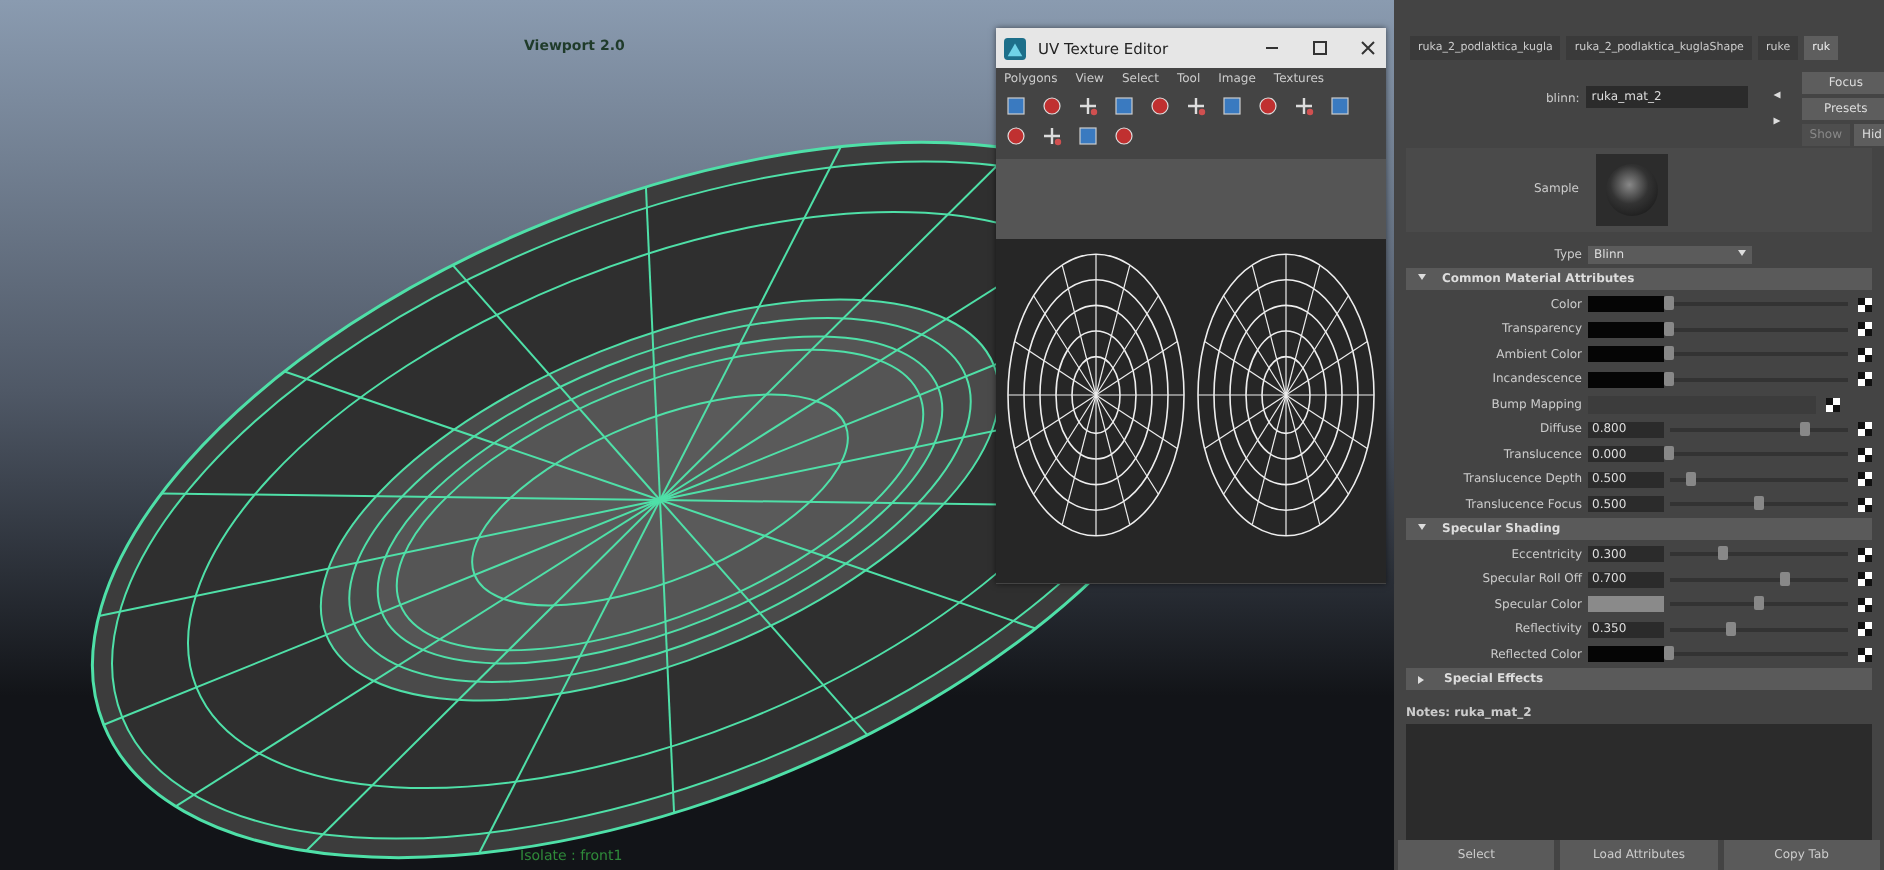  Describe the element at coordinates (1776, 95) in the screenshot. I see `arrow-left-icon` at that location.